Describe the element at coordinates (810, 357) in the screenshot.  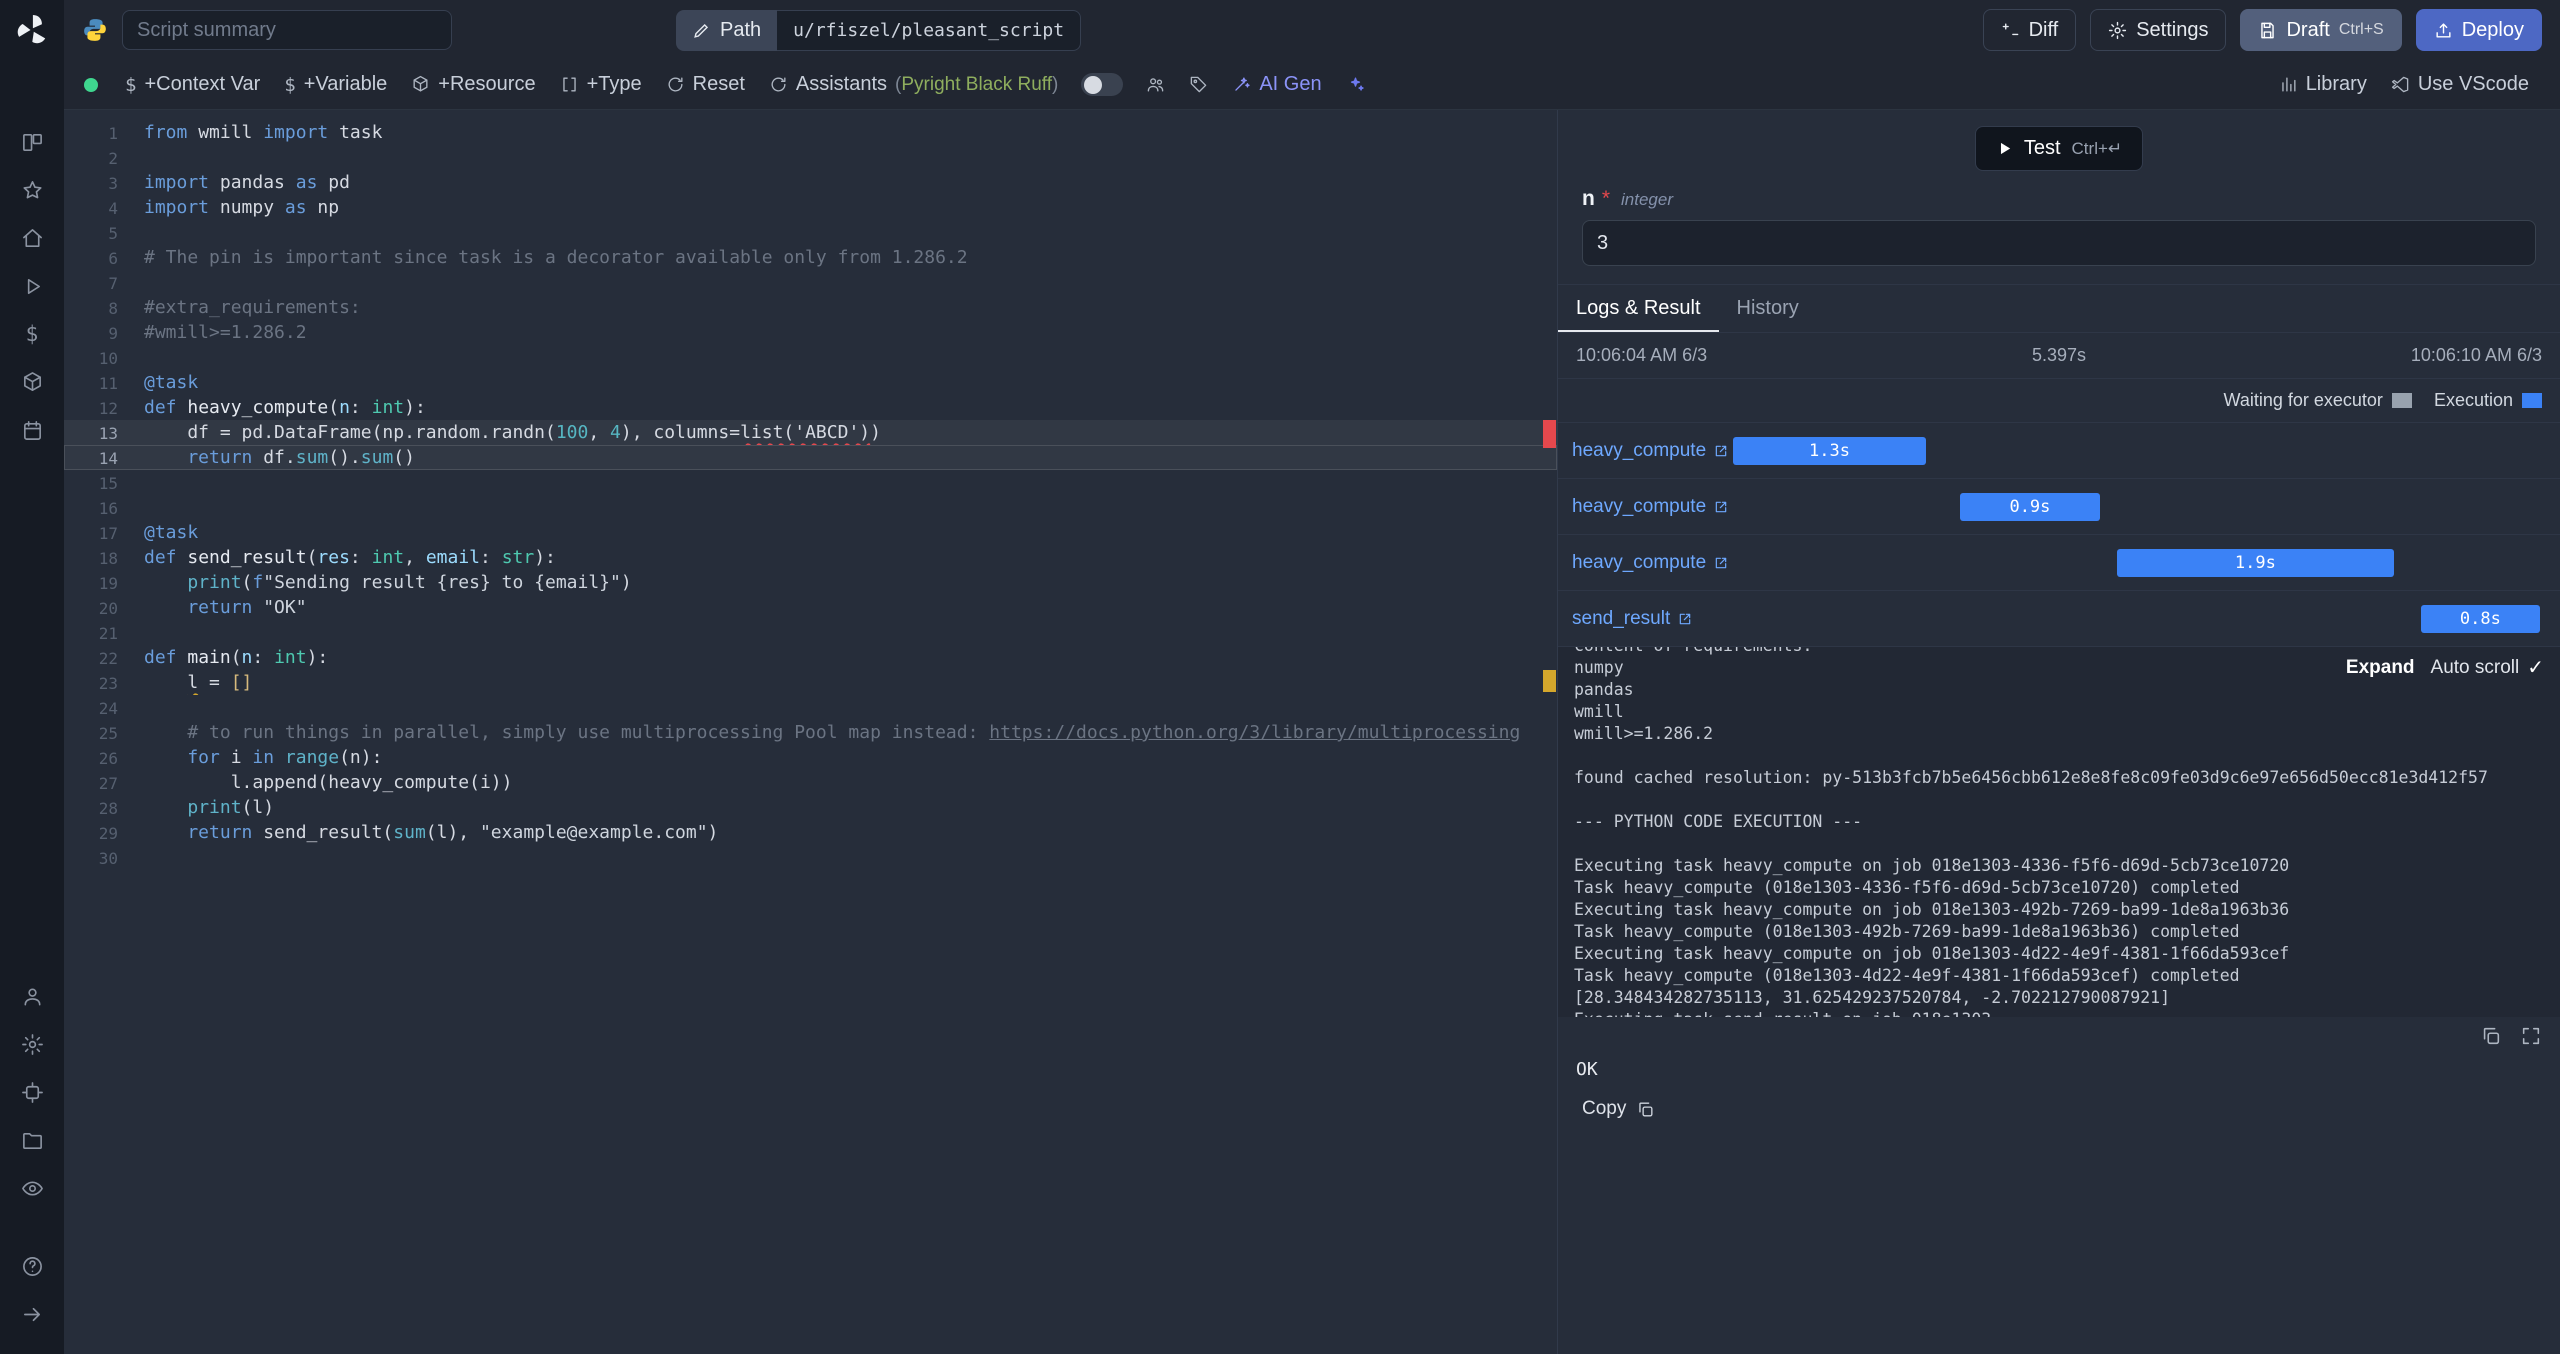
I see `code-line: 10` at that location.